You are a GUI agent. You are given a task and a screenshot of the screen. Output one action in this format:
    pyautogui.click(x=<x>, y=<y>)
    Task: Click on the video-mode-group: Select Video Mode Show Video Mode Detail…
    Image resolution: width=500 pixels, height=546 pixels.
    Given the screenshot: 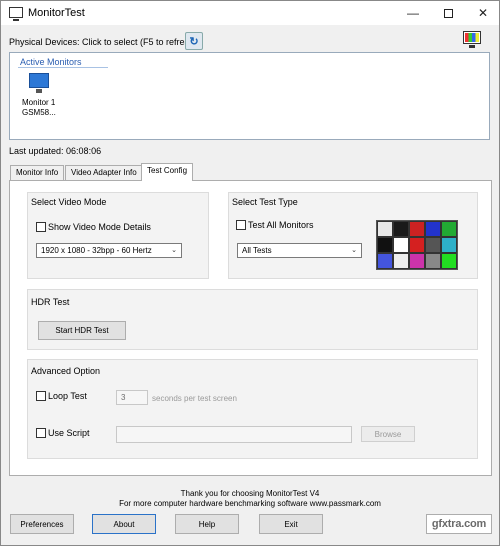 What is the action you would take?
    pyautogui.click(x=118, y=235)
    